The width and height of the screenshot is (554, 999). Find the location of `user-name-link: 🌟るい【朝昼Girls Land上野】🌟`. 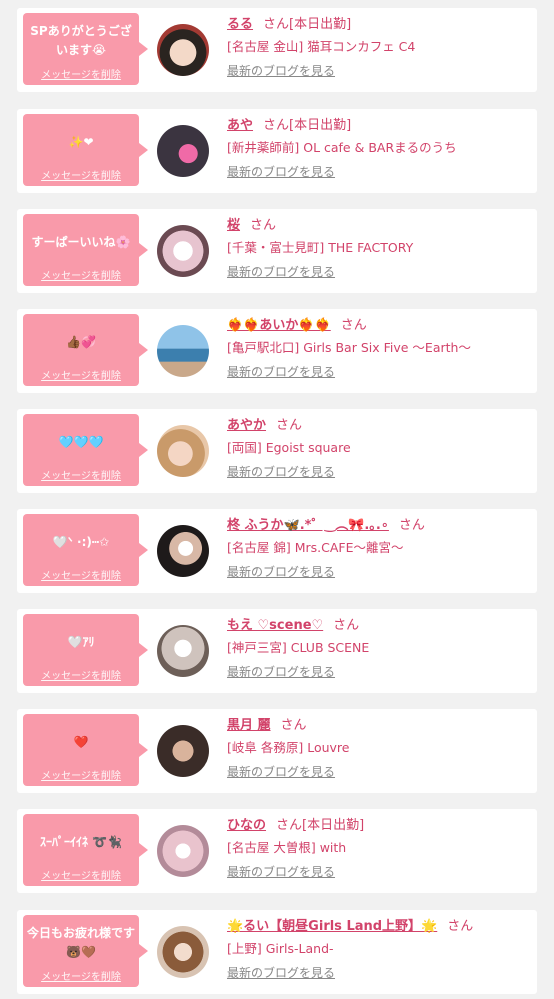

user-name-link: 🌟るい【朝昼Girls Land上野】🌟 is located at coordinates (332, 926).